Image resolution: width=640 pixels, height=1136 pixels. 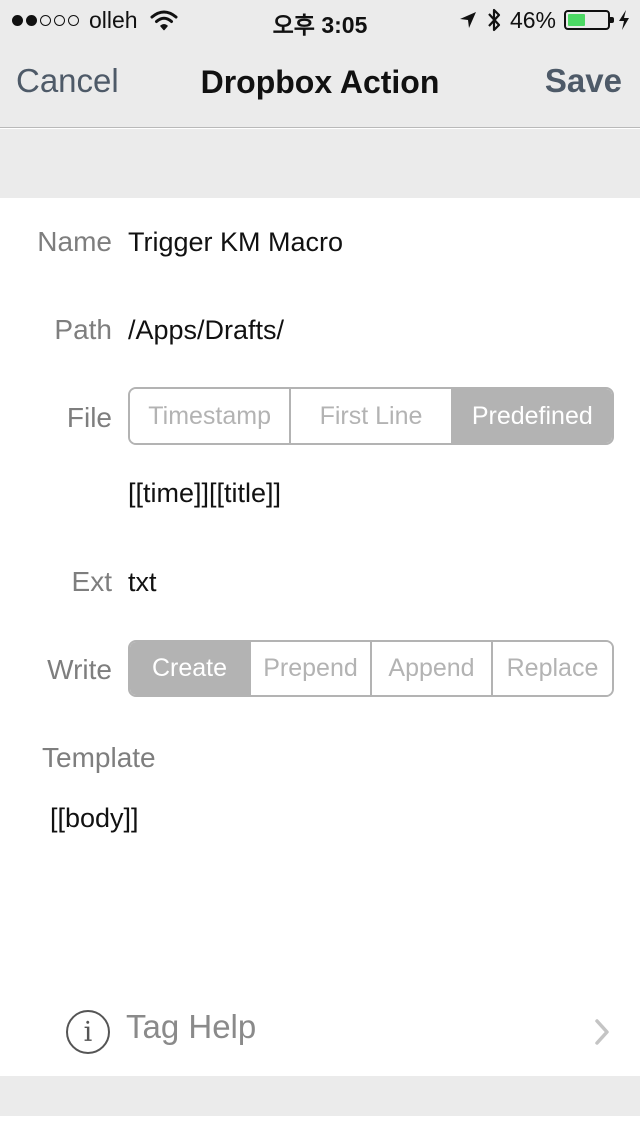 I want to click on name-label: Name, so click(x=74, y=241).